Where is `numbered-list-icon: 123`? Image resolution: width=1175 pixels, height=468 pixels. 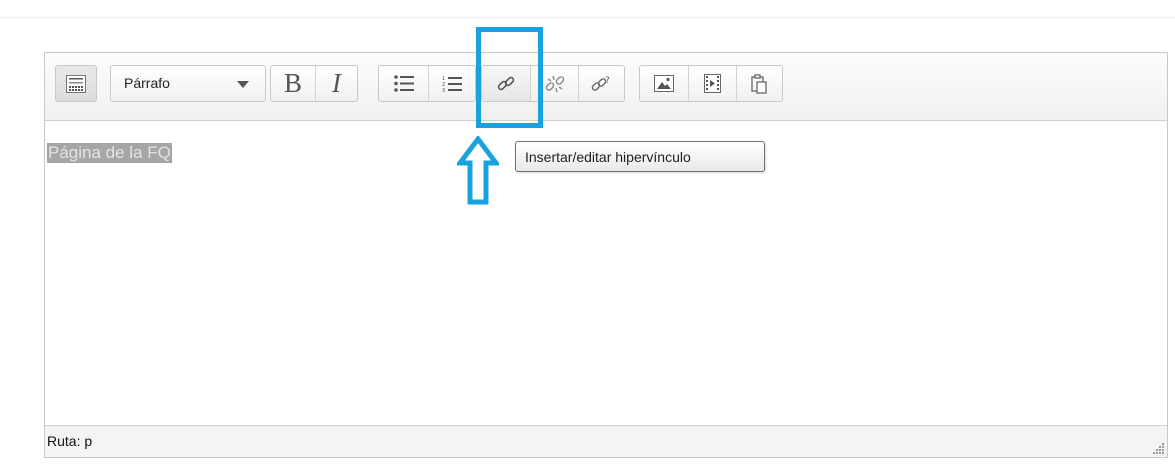 numbered-list-icon: 123 is located at coordinates (452, 84).